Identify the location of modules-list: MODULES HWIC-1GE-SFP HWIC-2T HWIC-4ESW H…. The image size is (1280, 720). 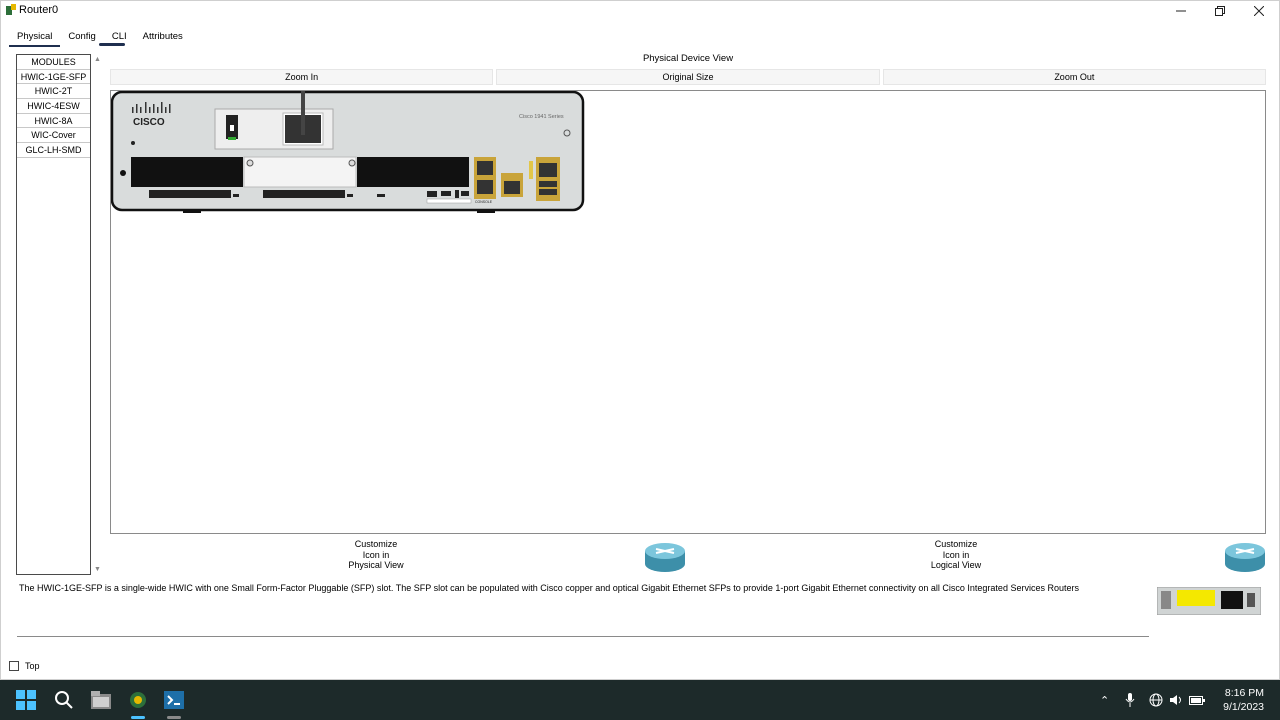
(53, 314).